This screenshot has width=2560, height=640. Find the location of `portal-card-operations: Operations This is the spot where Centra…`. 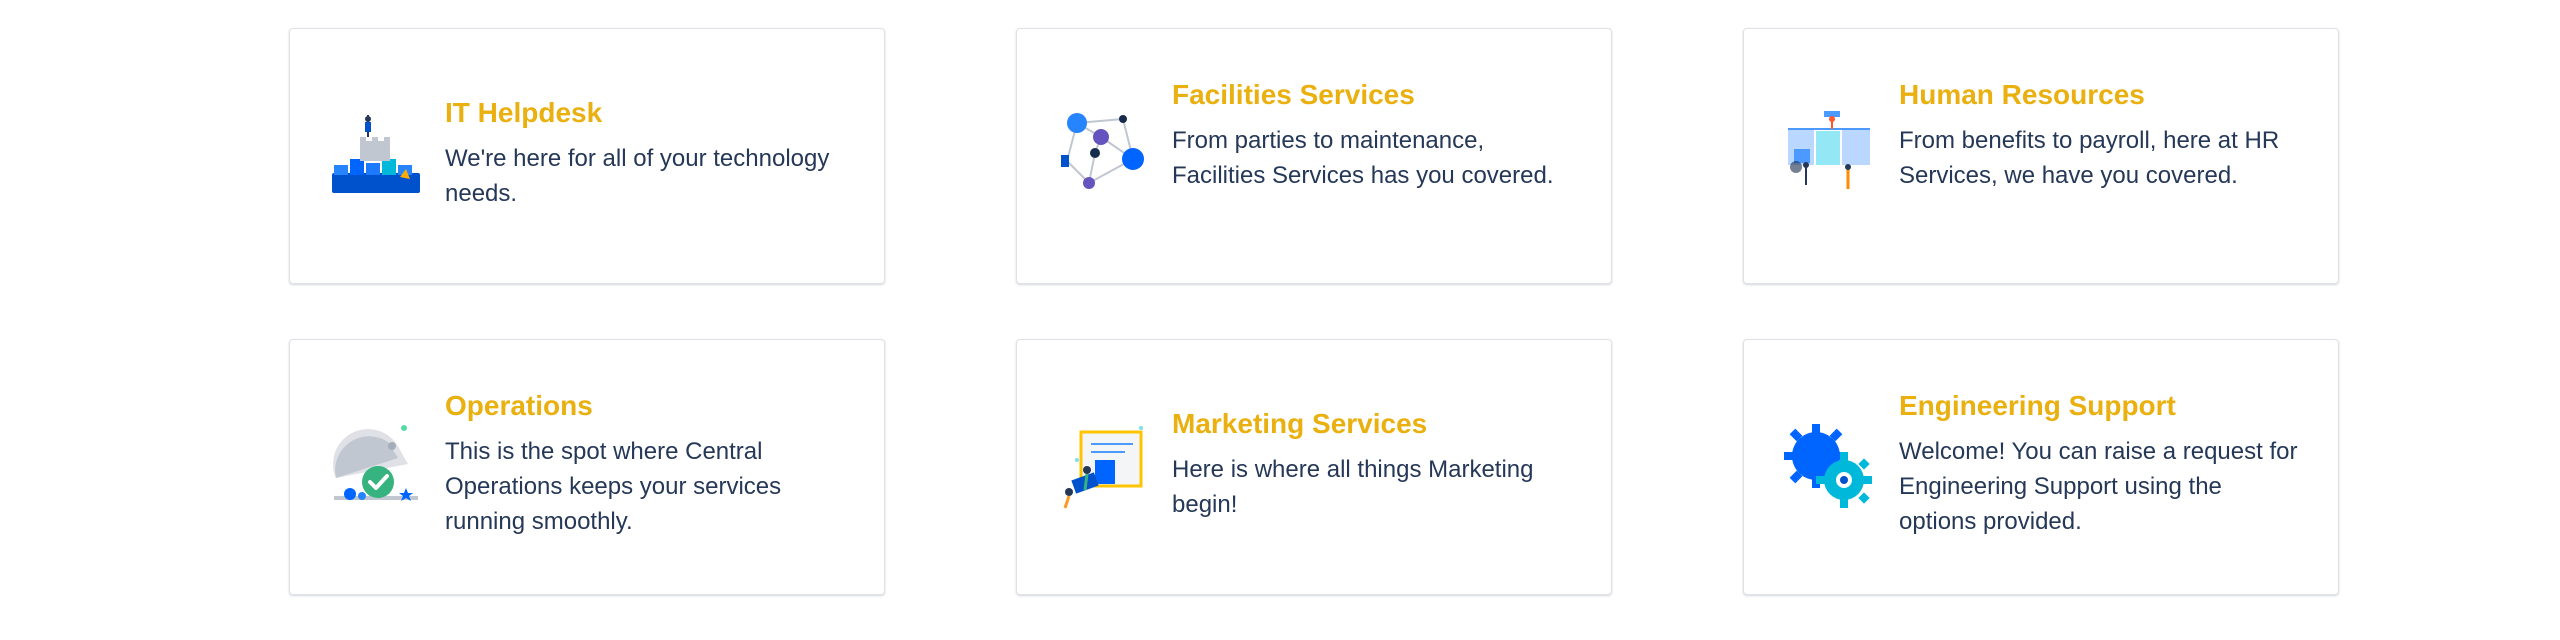

portal-card-operations: Operations This is the spot where Centra… is located at coordinates (587, 467).